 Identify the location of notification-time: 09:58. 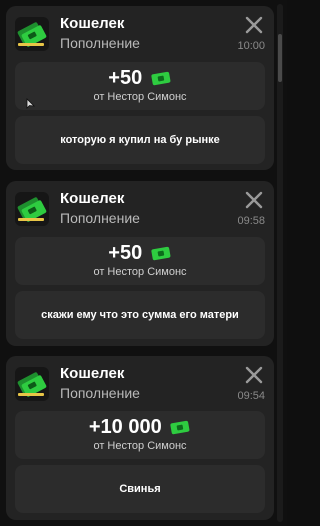
(251, 221).